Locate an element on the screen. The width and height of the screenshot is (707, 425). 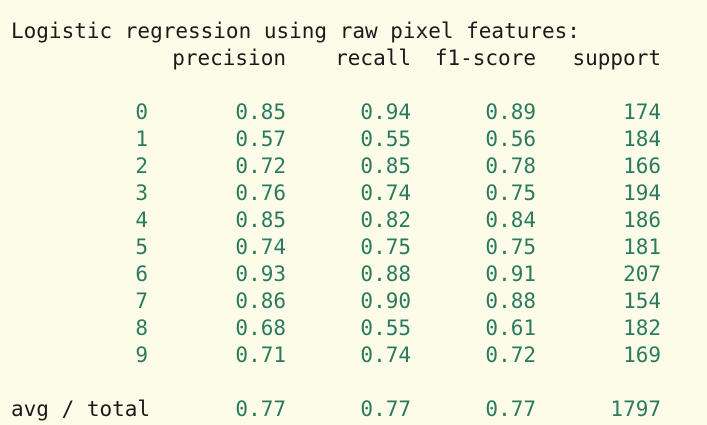
f1-value: 0.91 is located at coordinates (510, 274).